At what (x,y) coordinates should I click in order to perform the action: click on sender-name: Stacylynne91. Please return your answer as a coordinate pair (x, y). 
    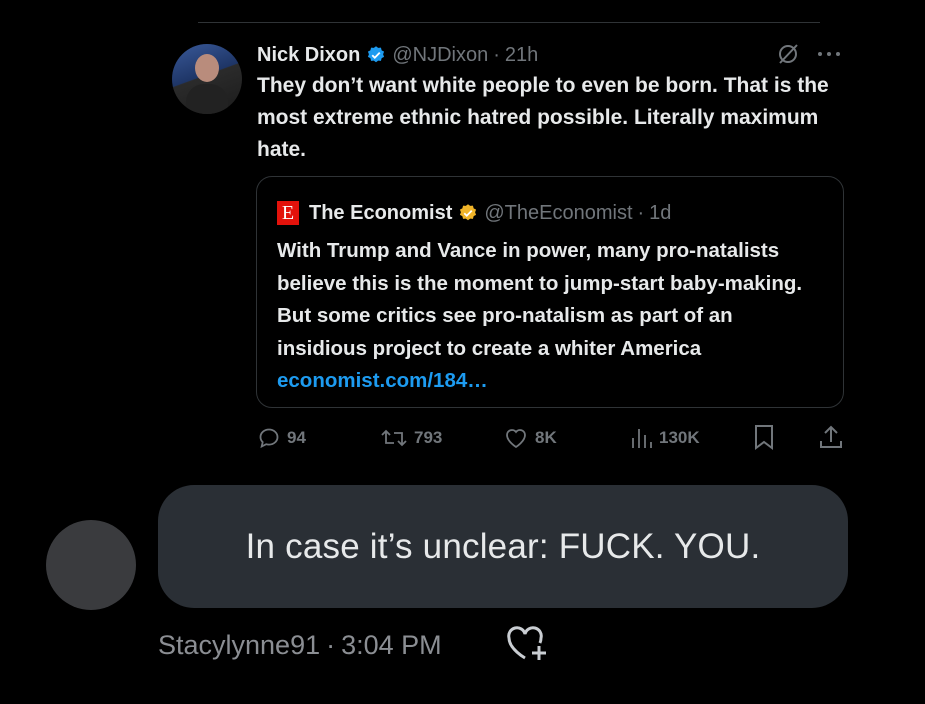
    Looking at the image, I should click on (239, 644).